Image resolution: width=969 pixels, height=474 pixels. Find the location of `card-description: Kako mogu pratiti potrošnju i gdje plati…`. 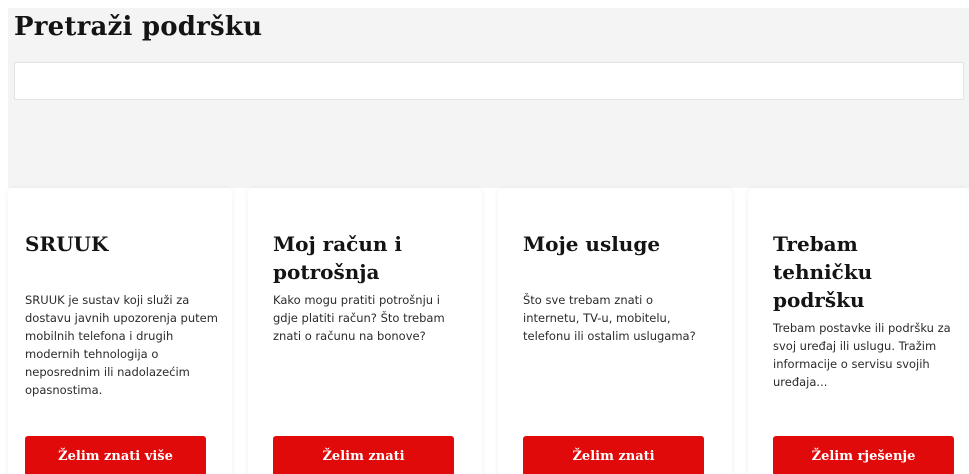

card-description: Kako mogu pratiti potrošnju i gdje plati… is located at coordinates (359, 318).